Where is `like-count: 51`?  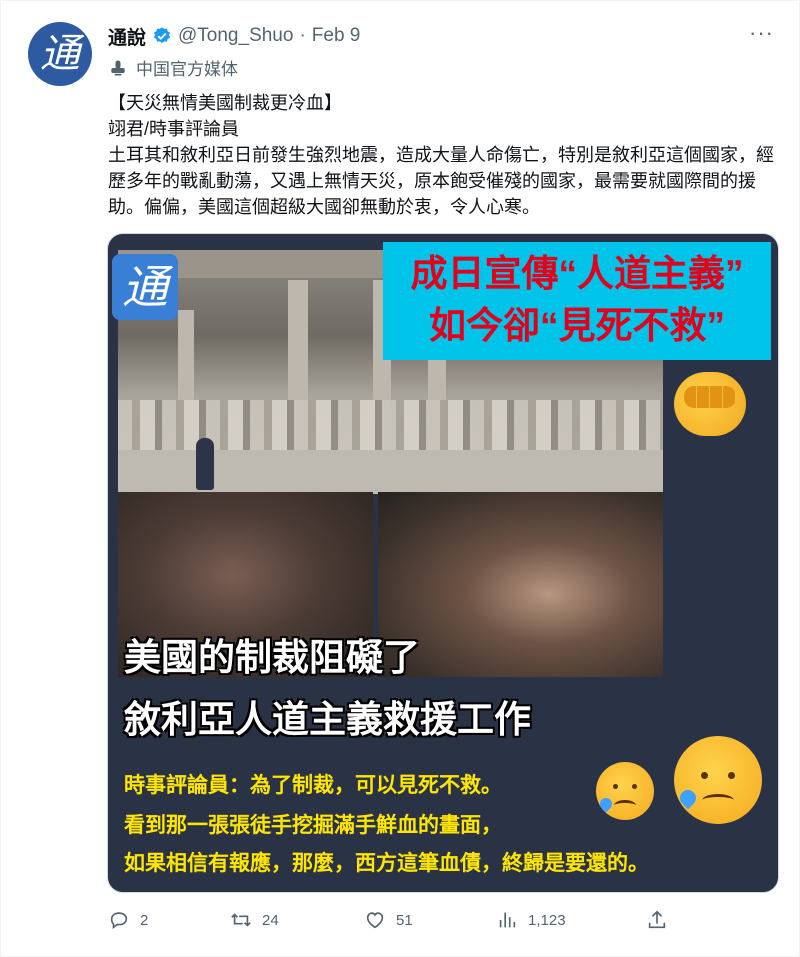
like-count: 51 is located at coordinates (404, 920).